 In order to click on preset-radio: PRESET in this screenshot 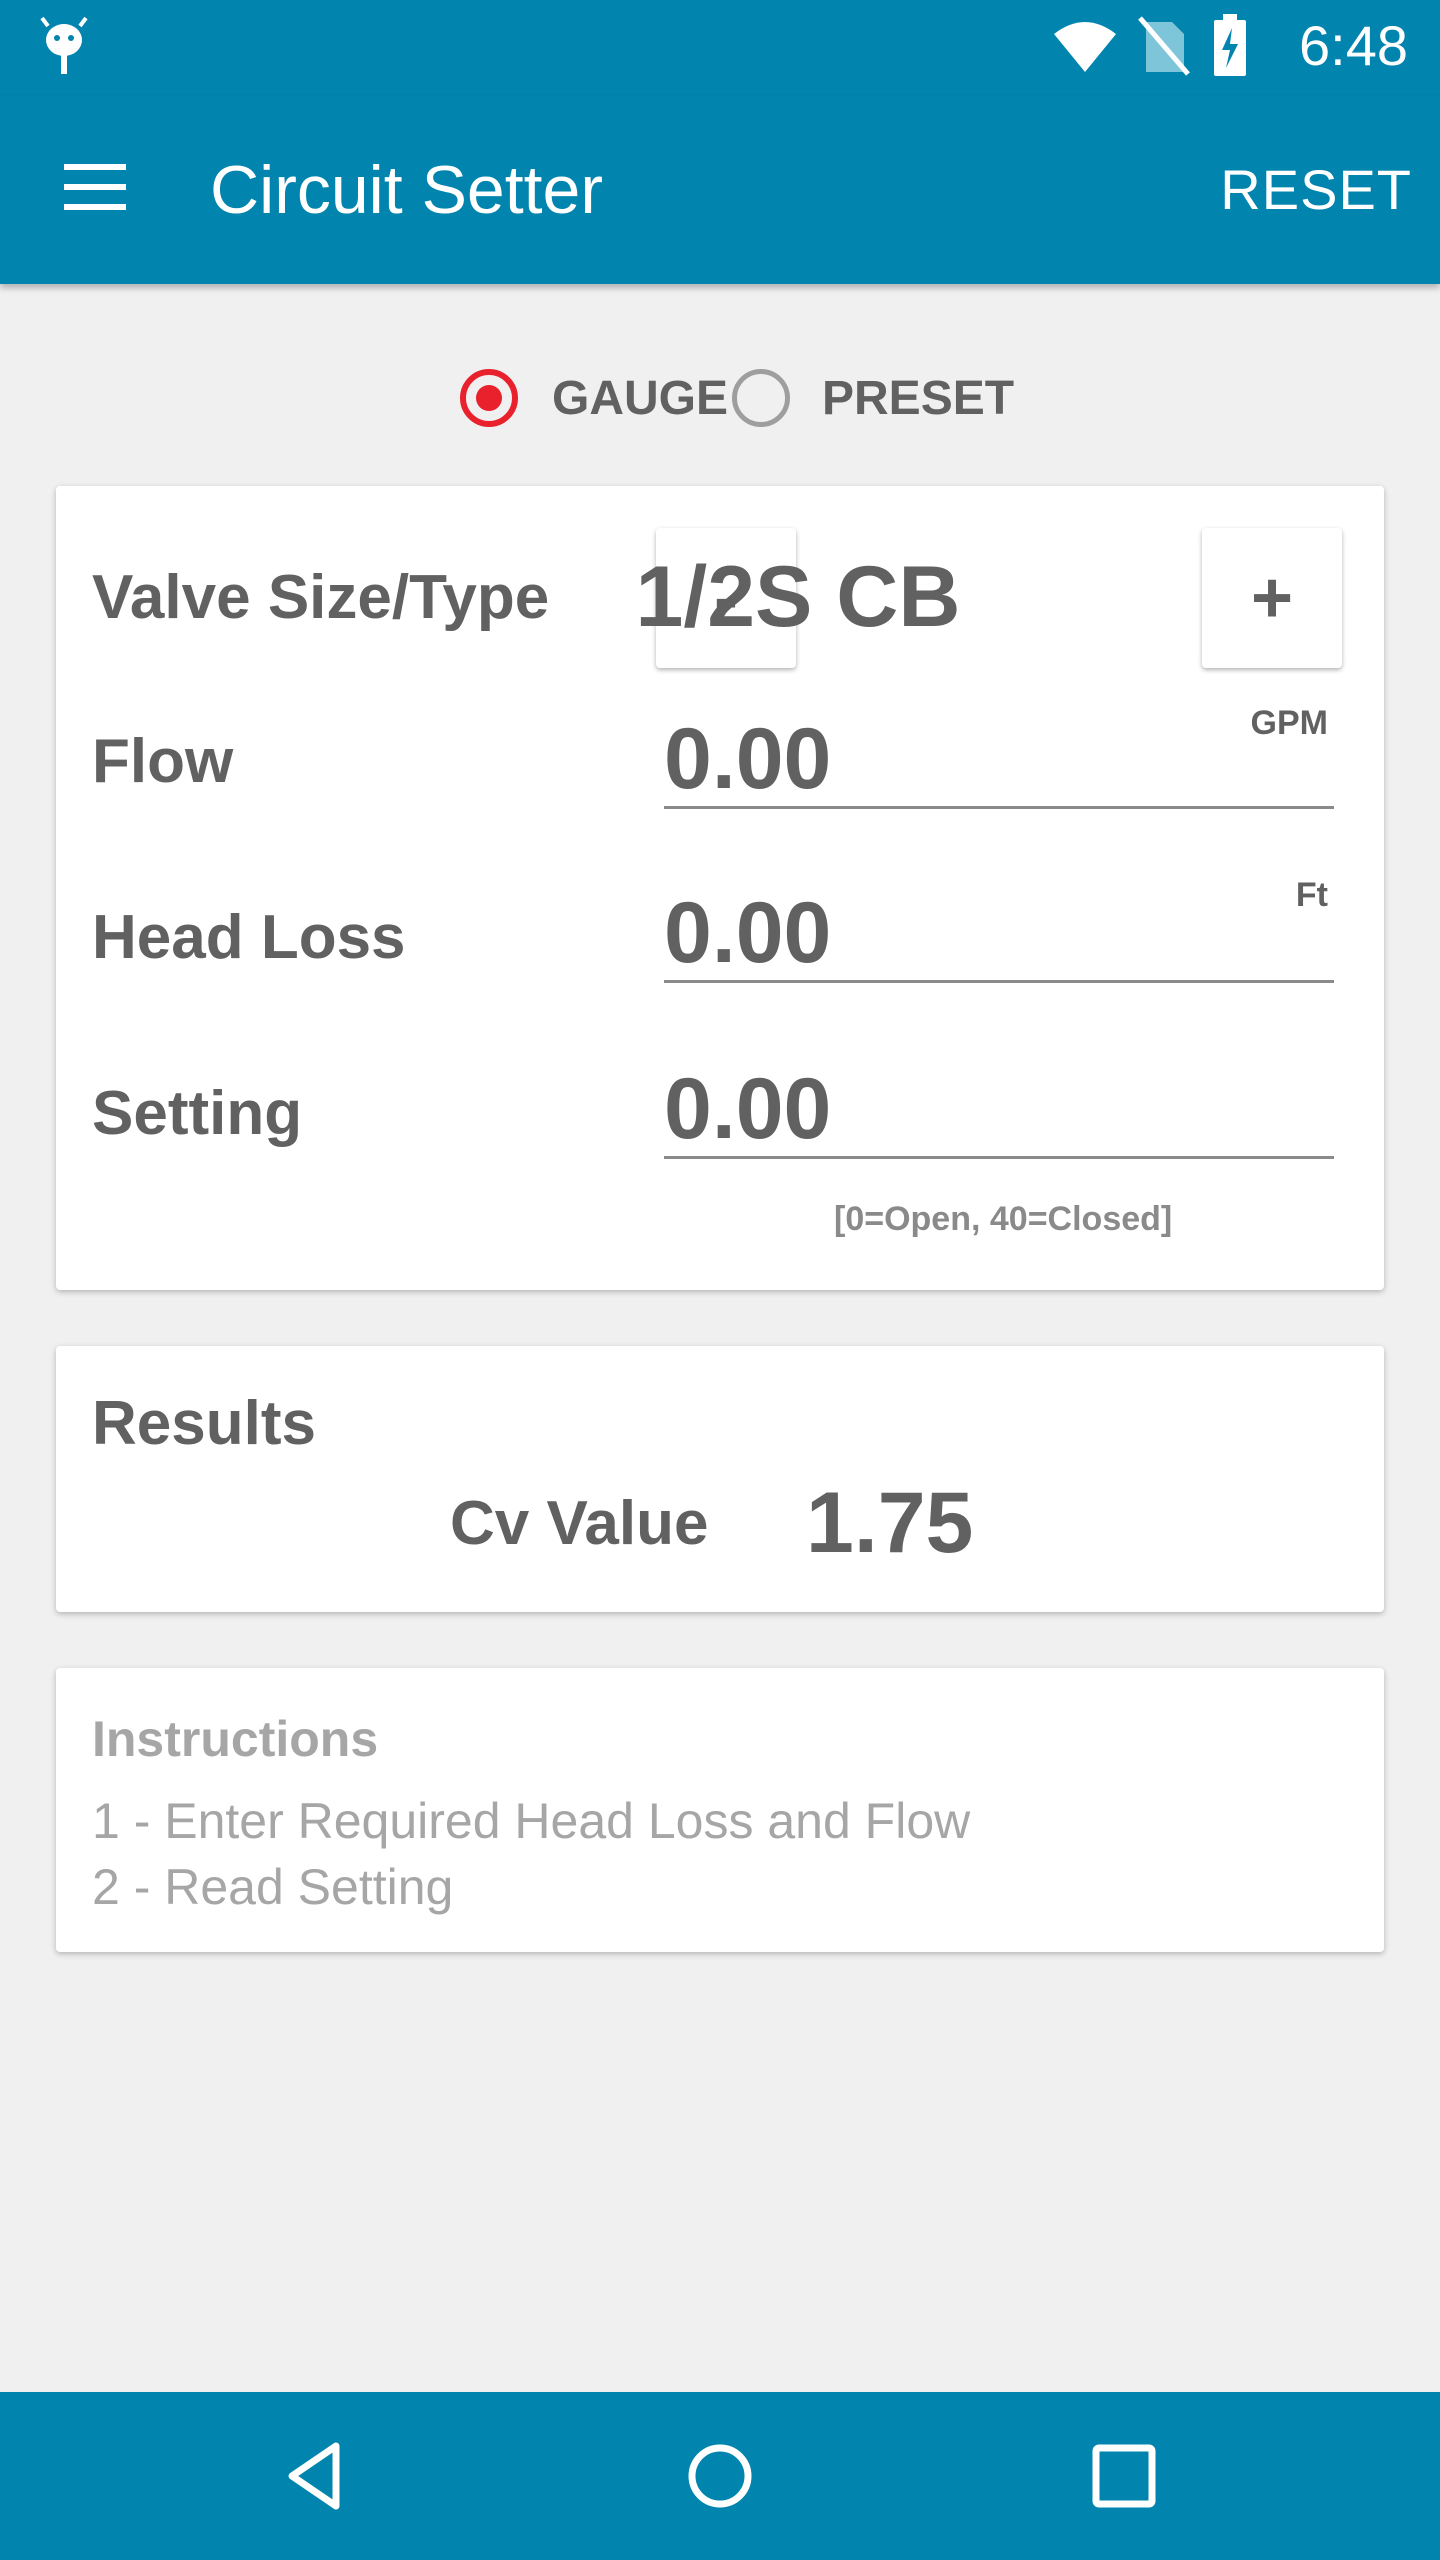, I will do `click(873, 398)`.